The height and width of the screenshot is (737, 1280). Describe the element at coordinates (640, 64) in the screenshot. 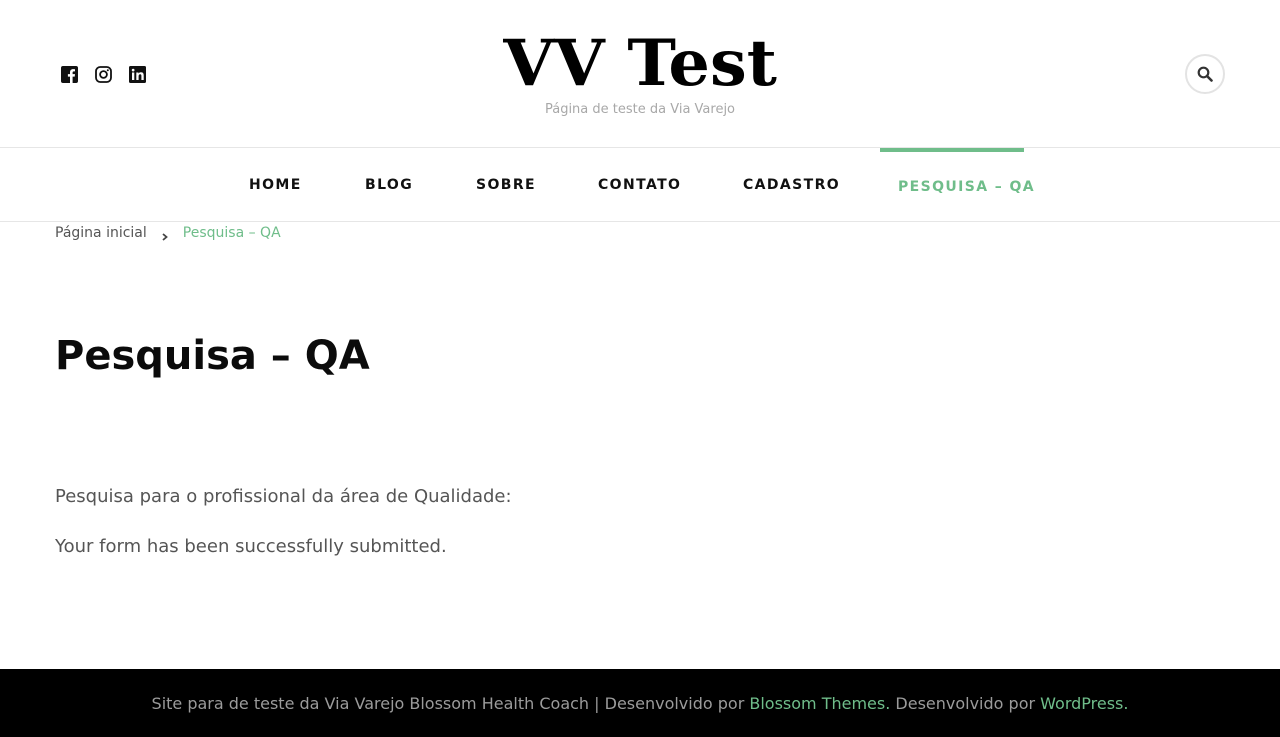

I see `site-title: VV Test` at that location.